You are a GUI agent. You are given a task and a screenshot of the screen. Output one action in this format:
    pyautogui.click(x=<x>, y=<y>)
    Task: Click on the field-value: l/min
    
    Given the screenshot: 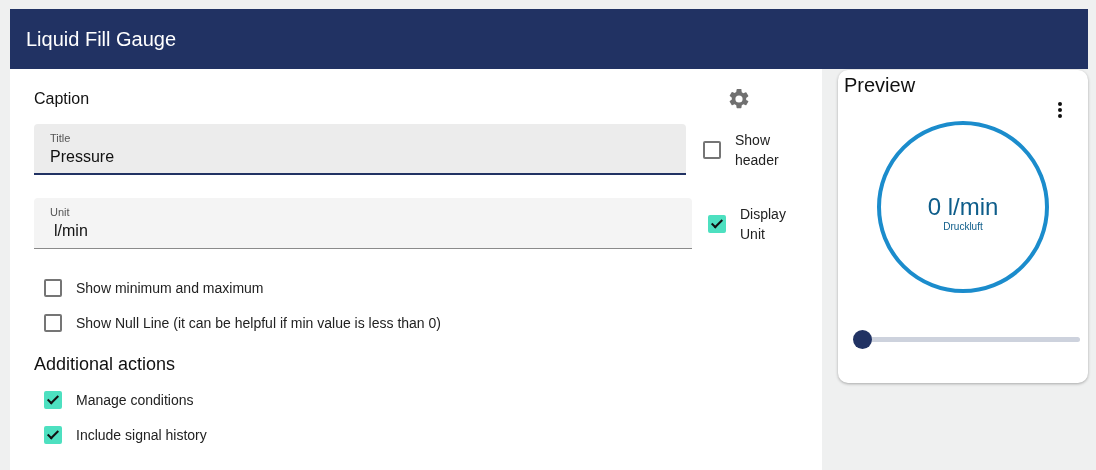 What is the action you would take?
    pyautogui.click(x=71, y=231)
    